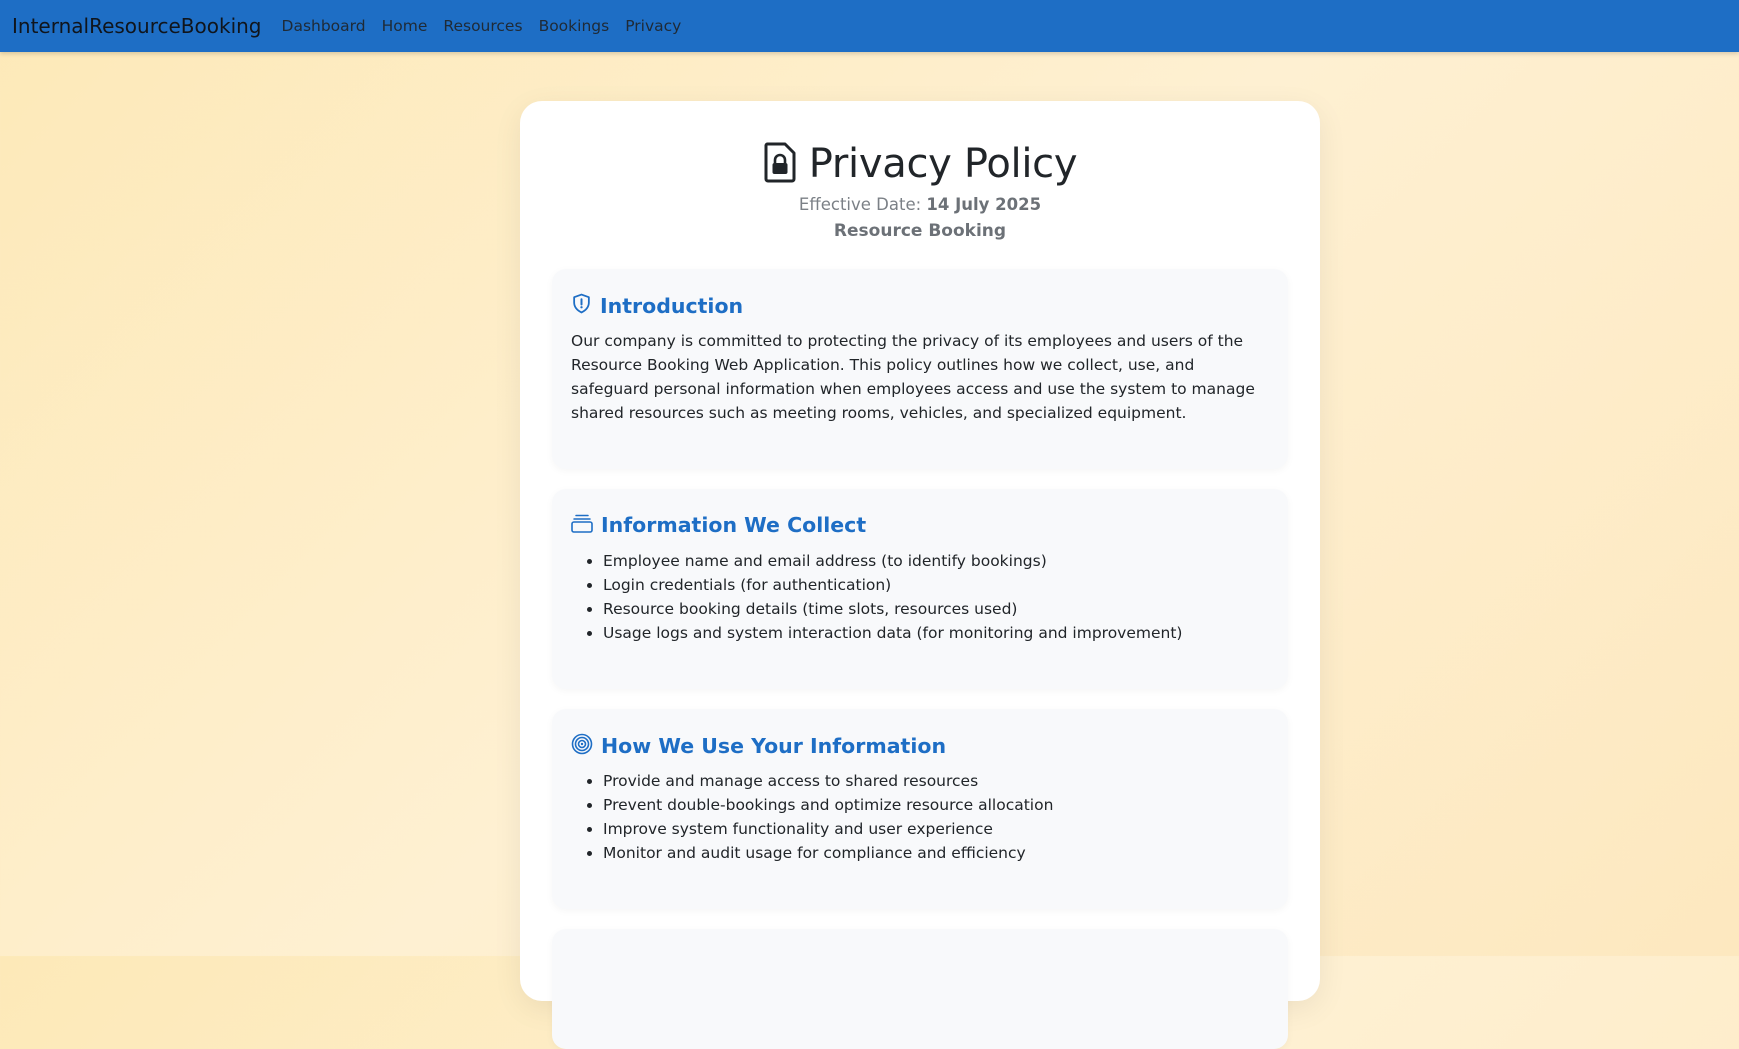  What do you see at coordinates (137, 26) in the screenshot?
I see `brand-link: InternalResourceBooking` at bounding box center [137, 26].